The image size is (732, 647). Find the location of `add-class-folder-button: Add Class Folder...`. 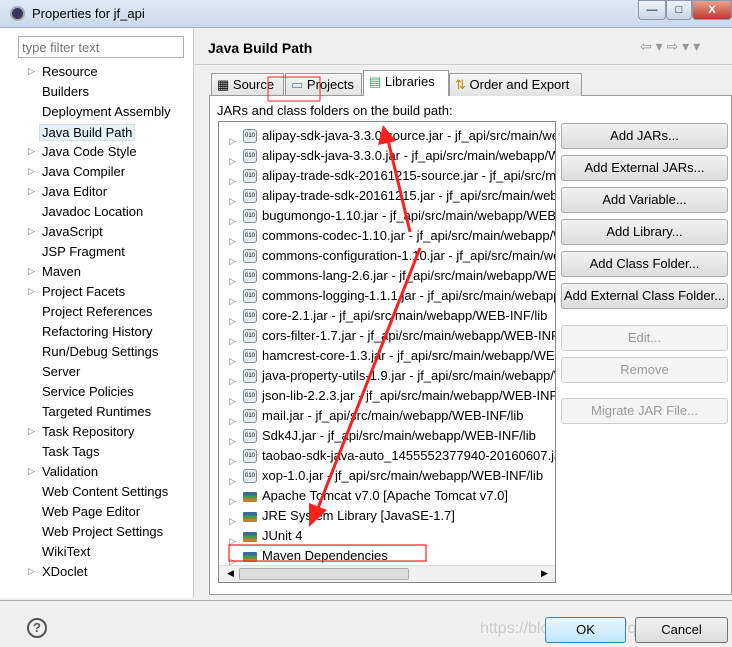

add-class-folder-button: Add Class Folder... is located at coordinates (644, 264).